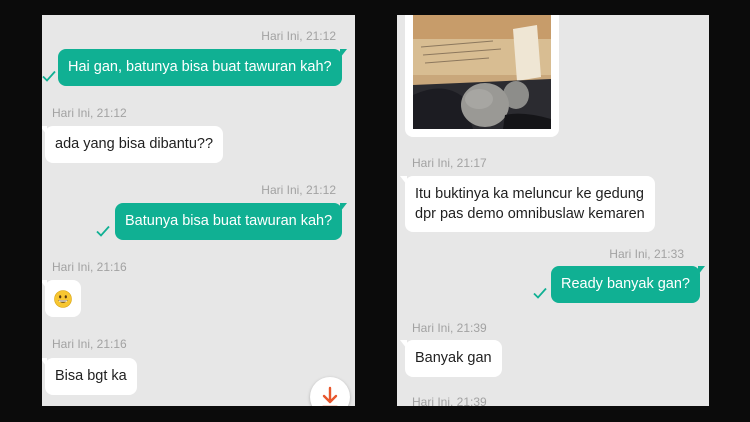 The height and width of the screenshot is (422, 750). I want to click on message-text: Batunya bisa buat tawuran kah?, so click(229, 221).